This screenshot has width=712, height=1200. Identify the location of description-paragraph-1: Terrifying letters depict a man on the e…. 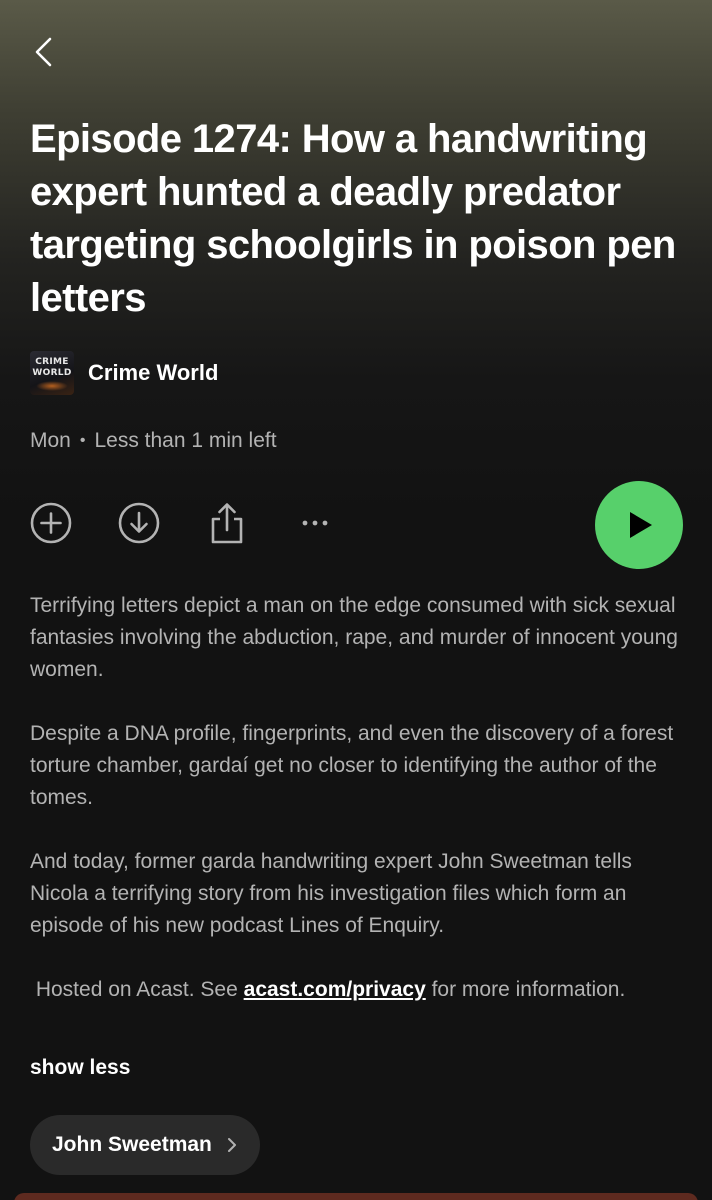
(354, 637).